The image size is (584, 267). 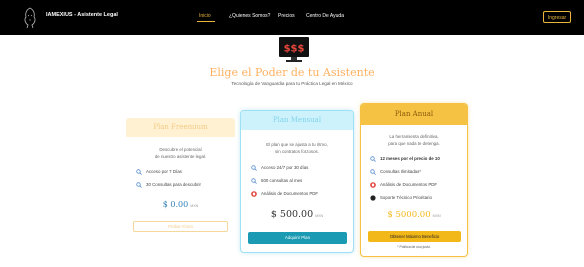 What do you see at coordinates (414, 143) in the screenshot?
I see `plan-description-line: para que nada te detenga.` at bounding box center [414, 143].